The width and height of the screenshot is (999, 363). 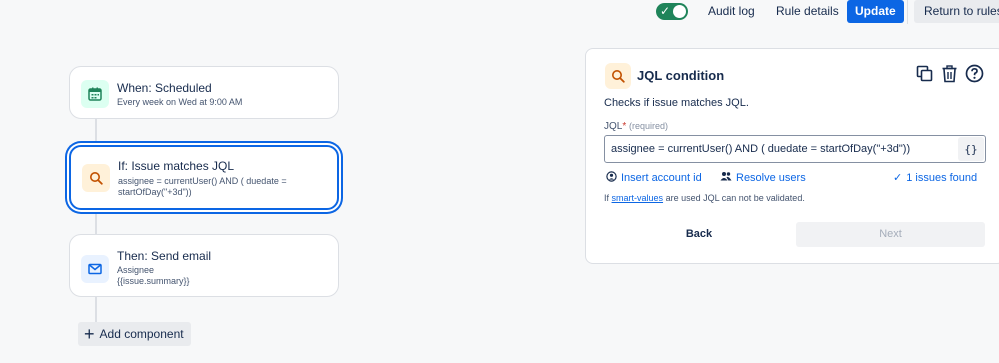 What do you see at coordinates (624, 126) in the screenshot?
I see `required-marker: *` at bounding box center [624, 126].